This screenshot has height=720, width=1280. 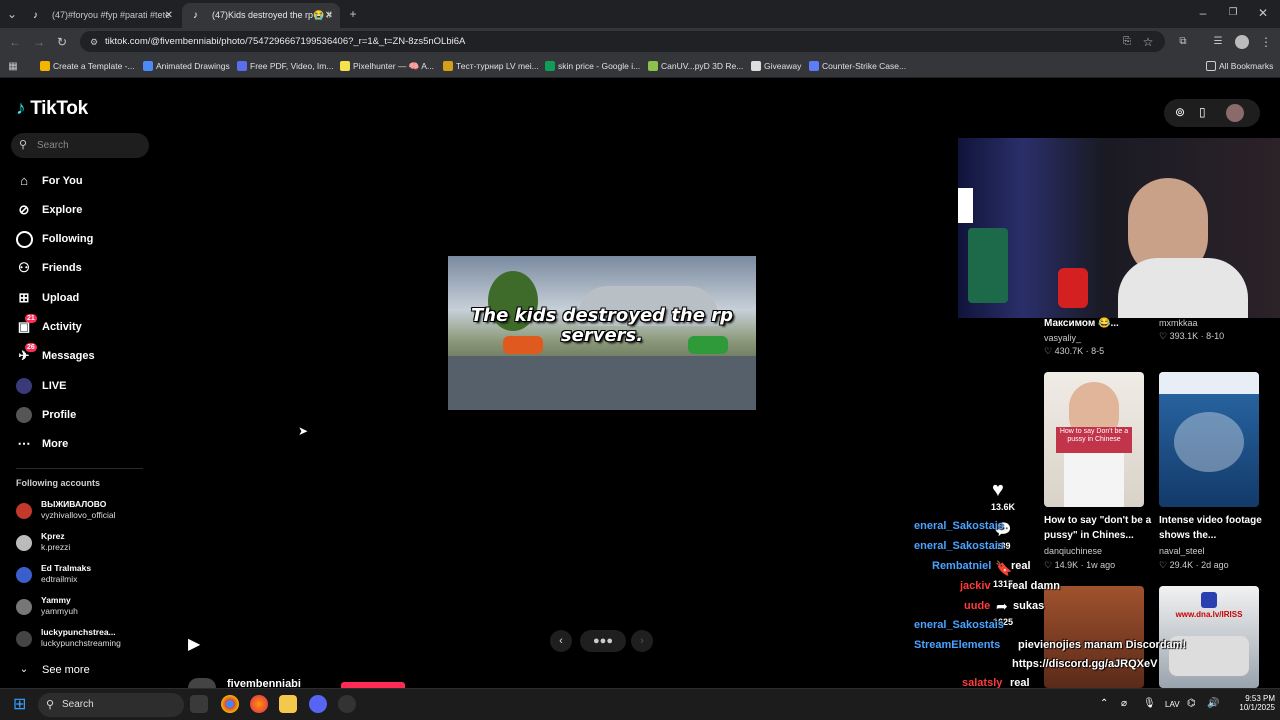 What do you see at coordinates (1149, 703) in the screenshot?
I see `microphone-icon: 🎙` at bounding box center [1149, 703].